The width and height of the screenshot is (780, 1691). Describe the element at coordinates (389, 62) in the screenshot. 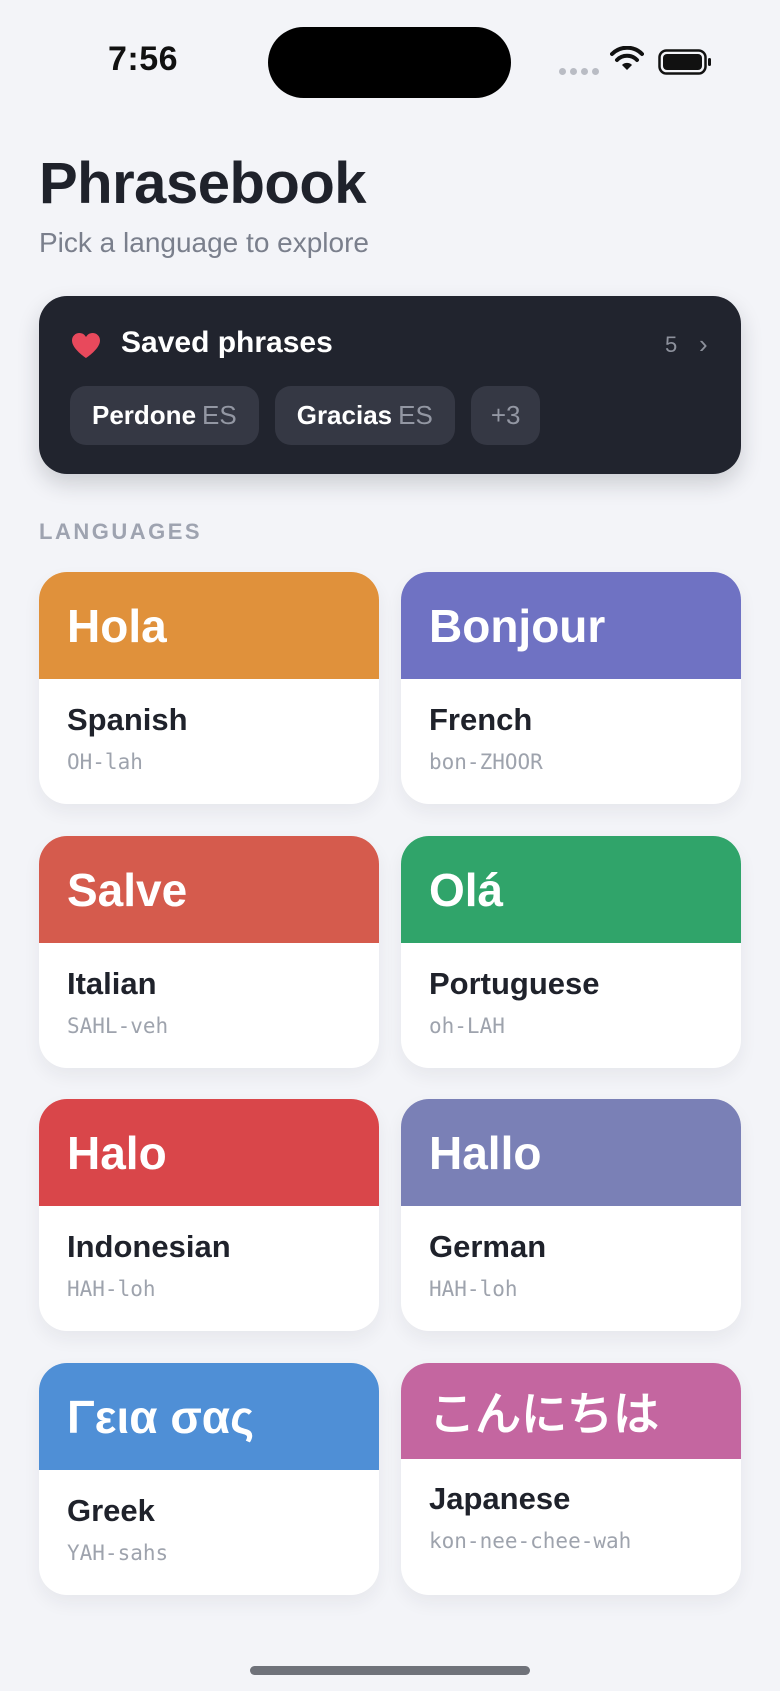

I see `dynamic-island` at that location.